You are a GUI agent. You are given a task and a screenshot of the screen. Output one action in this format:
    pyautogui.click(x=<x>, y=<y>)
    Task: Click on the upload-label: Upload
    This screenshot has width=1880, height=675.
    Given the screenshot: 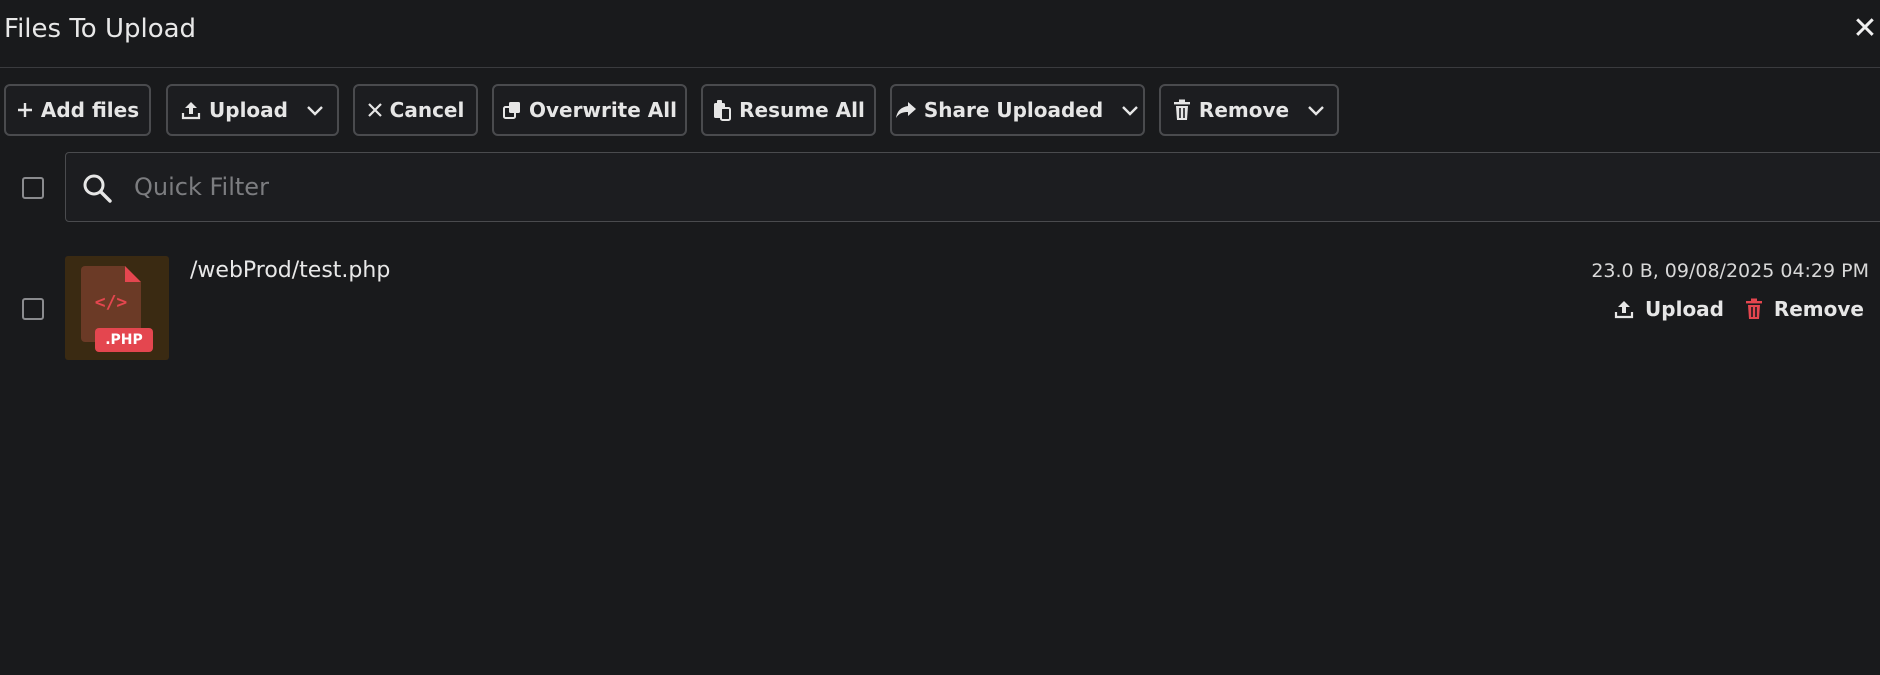 What is the action you would take?
    pyautogui.click(x=248, y=110)
    